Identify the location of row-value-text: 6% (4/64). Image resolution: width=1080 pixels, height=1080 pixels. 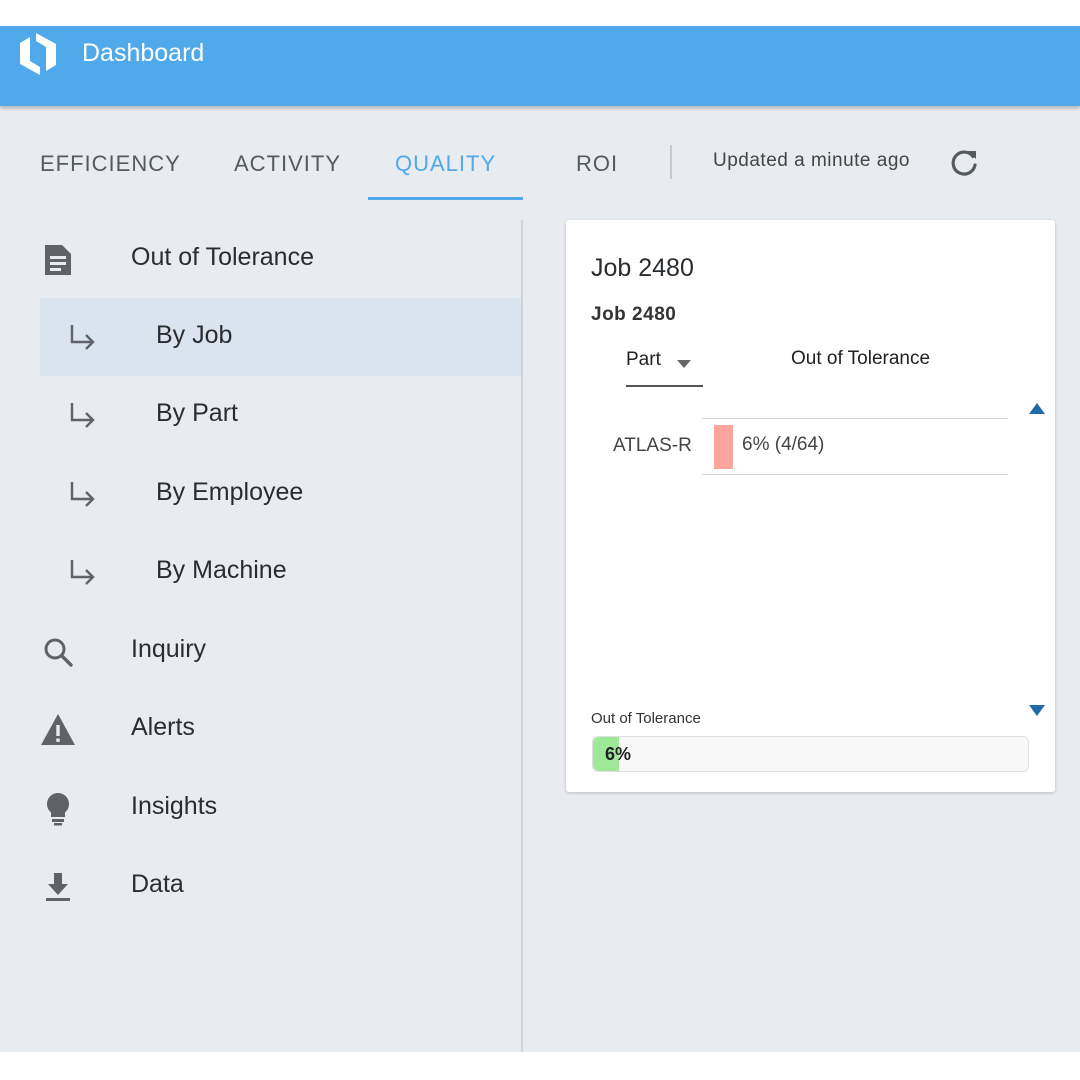
(783, 444).